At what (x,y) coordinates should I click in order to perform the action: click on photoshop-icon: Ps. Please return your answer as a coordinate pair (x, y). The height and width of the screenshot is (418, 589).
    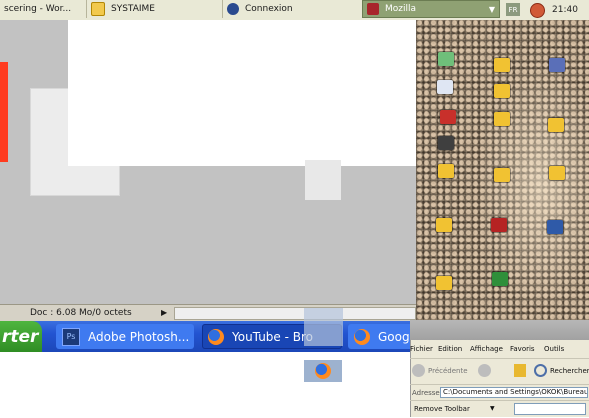
    Looking at the image, I should click on (71, 336).